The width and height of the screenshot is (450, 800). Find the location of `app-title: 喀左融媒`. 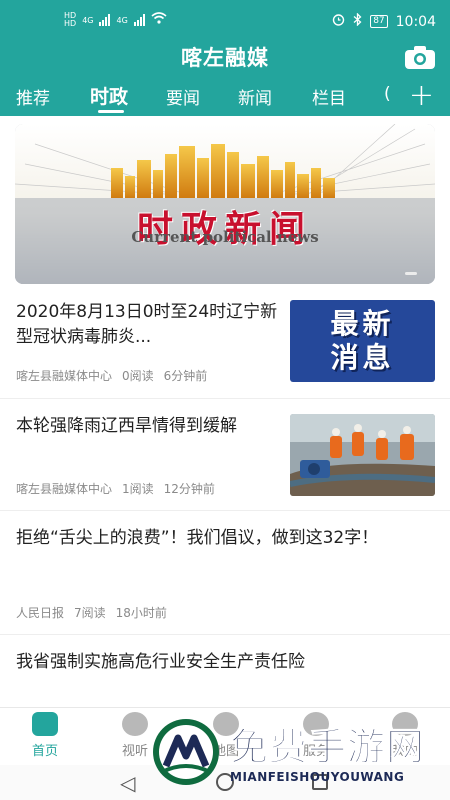

app-title: 喀左融媒 is located at coordinates (225, 58).